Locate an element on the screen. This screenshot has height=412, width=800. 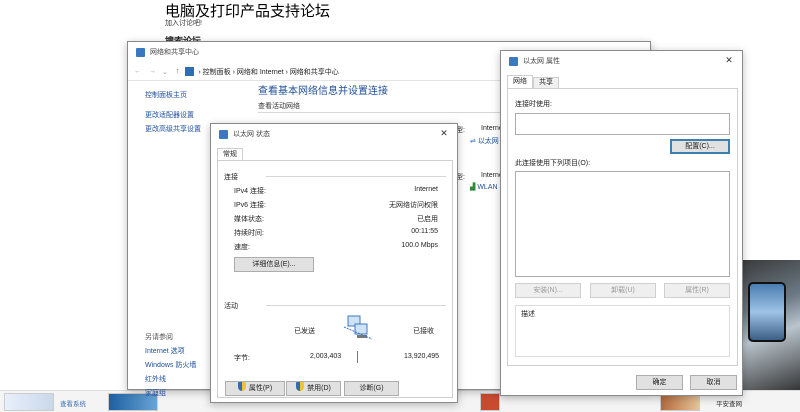
breadcrumb: › 控制面板 › 网络和 Internet › 网络和共享中心 is located at coordinates (268, 72).